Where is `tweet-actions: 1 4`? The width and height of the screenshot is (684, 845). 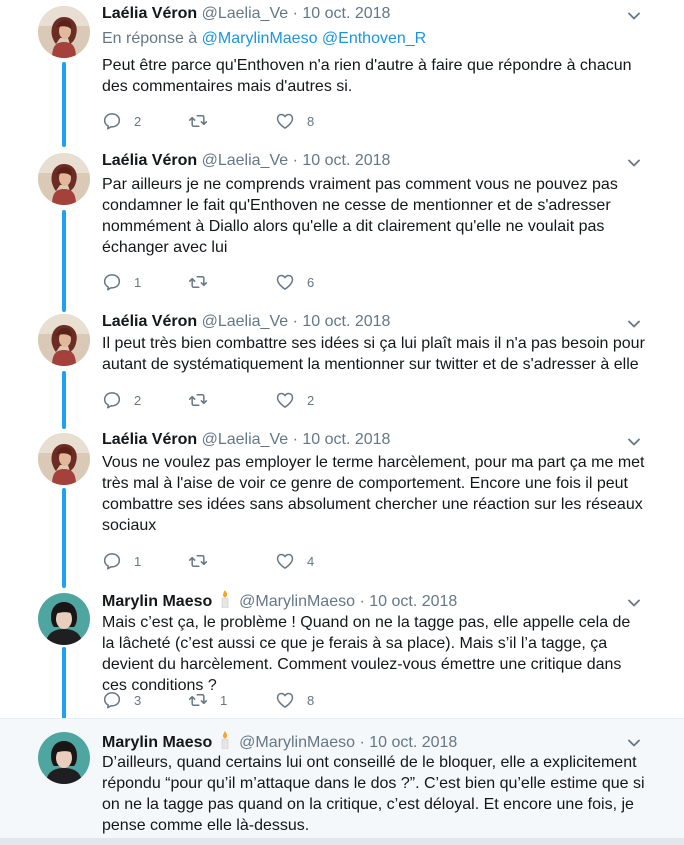 tweet-actions: 1 4 is located at coordinates (232, 561).